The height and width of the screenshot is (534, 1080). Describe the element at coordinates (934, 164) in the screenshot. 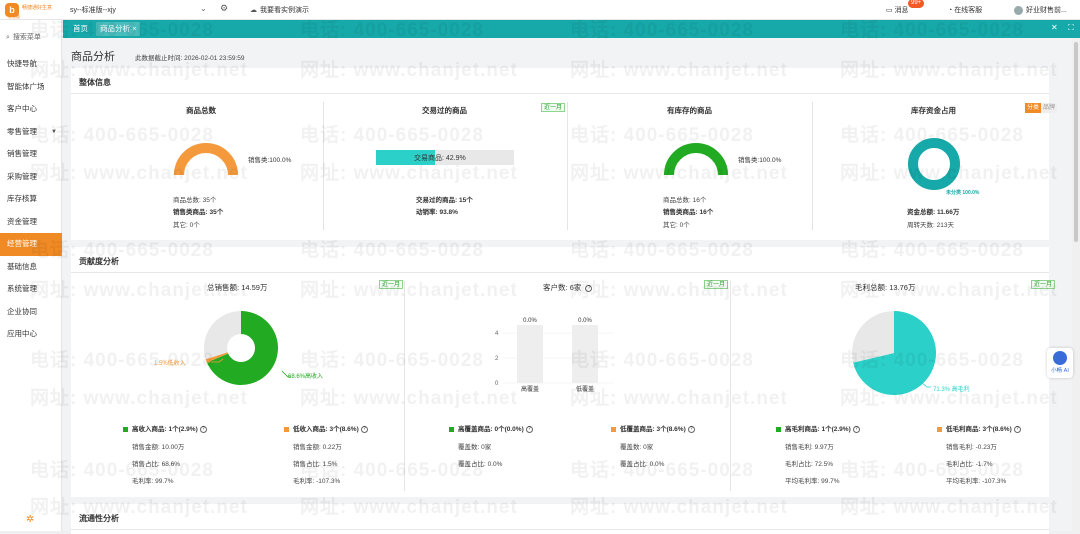

I see `donut-ring` at that location.